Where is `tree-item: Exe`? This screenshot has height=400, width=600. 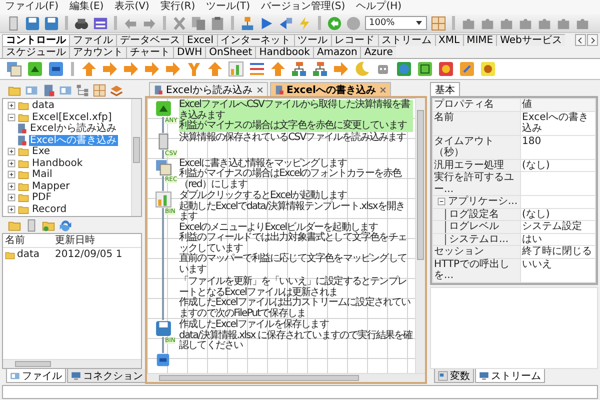
tree-item: Exe is located at coordinates (41, 152).